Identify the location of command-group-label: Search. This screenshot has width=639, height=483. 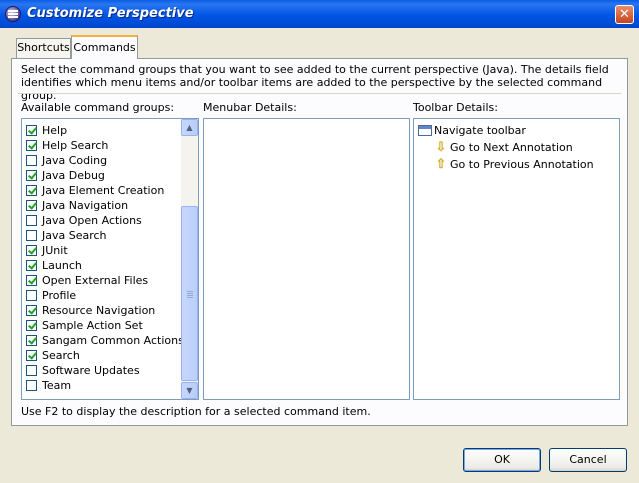
(61, 355).